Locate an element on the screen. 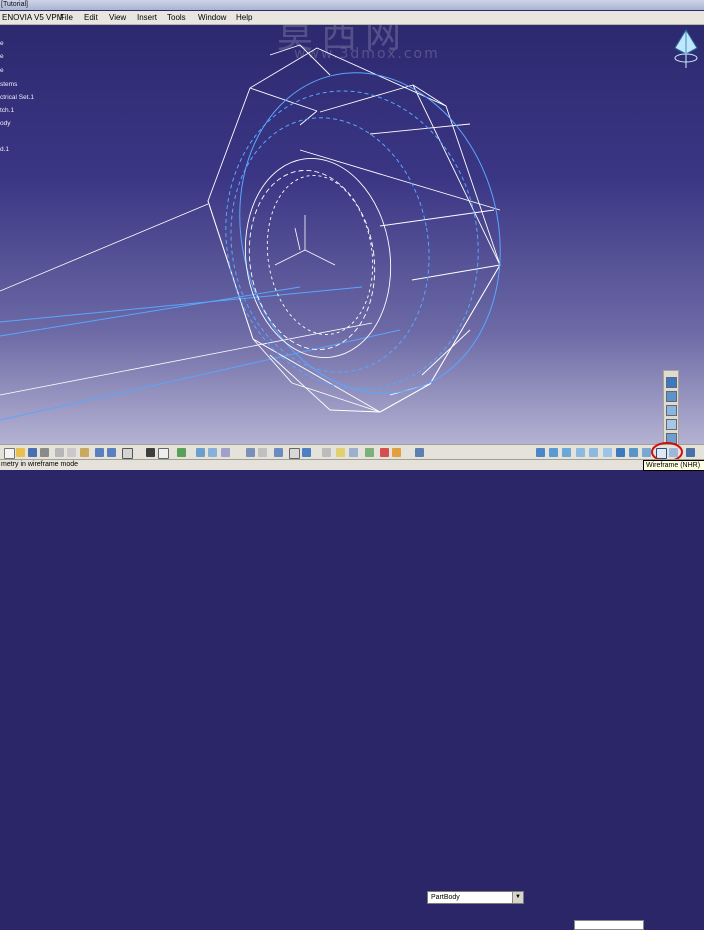 The height and width of the screenshot is (930, 704). zoom-out-icon is located at coordinates (593, 452).